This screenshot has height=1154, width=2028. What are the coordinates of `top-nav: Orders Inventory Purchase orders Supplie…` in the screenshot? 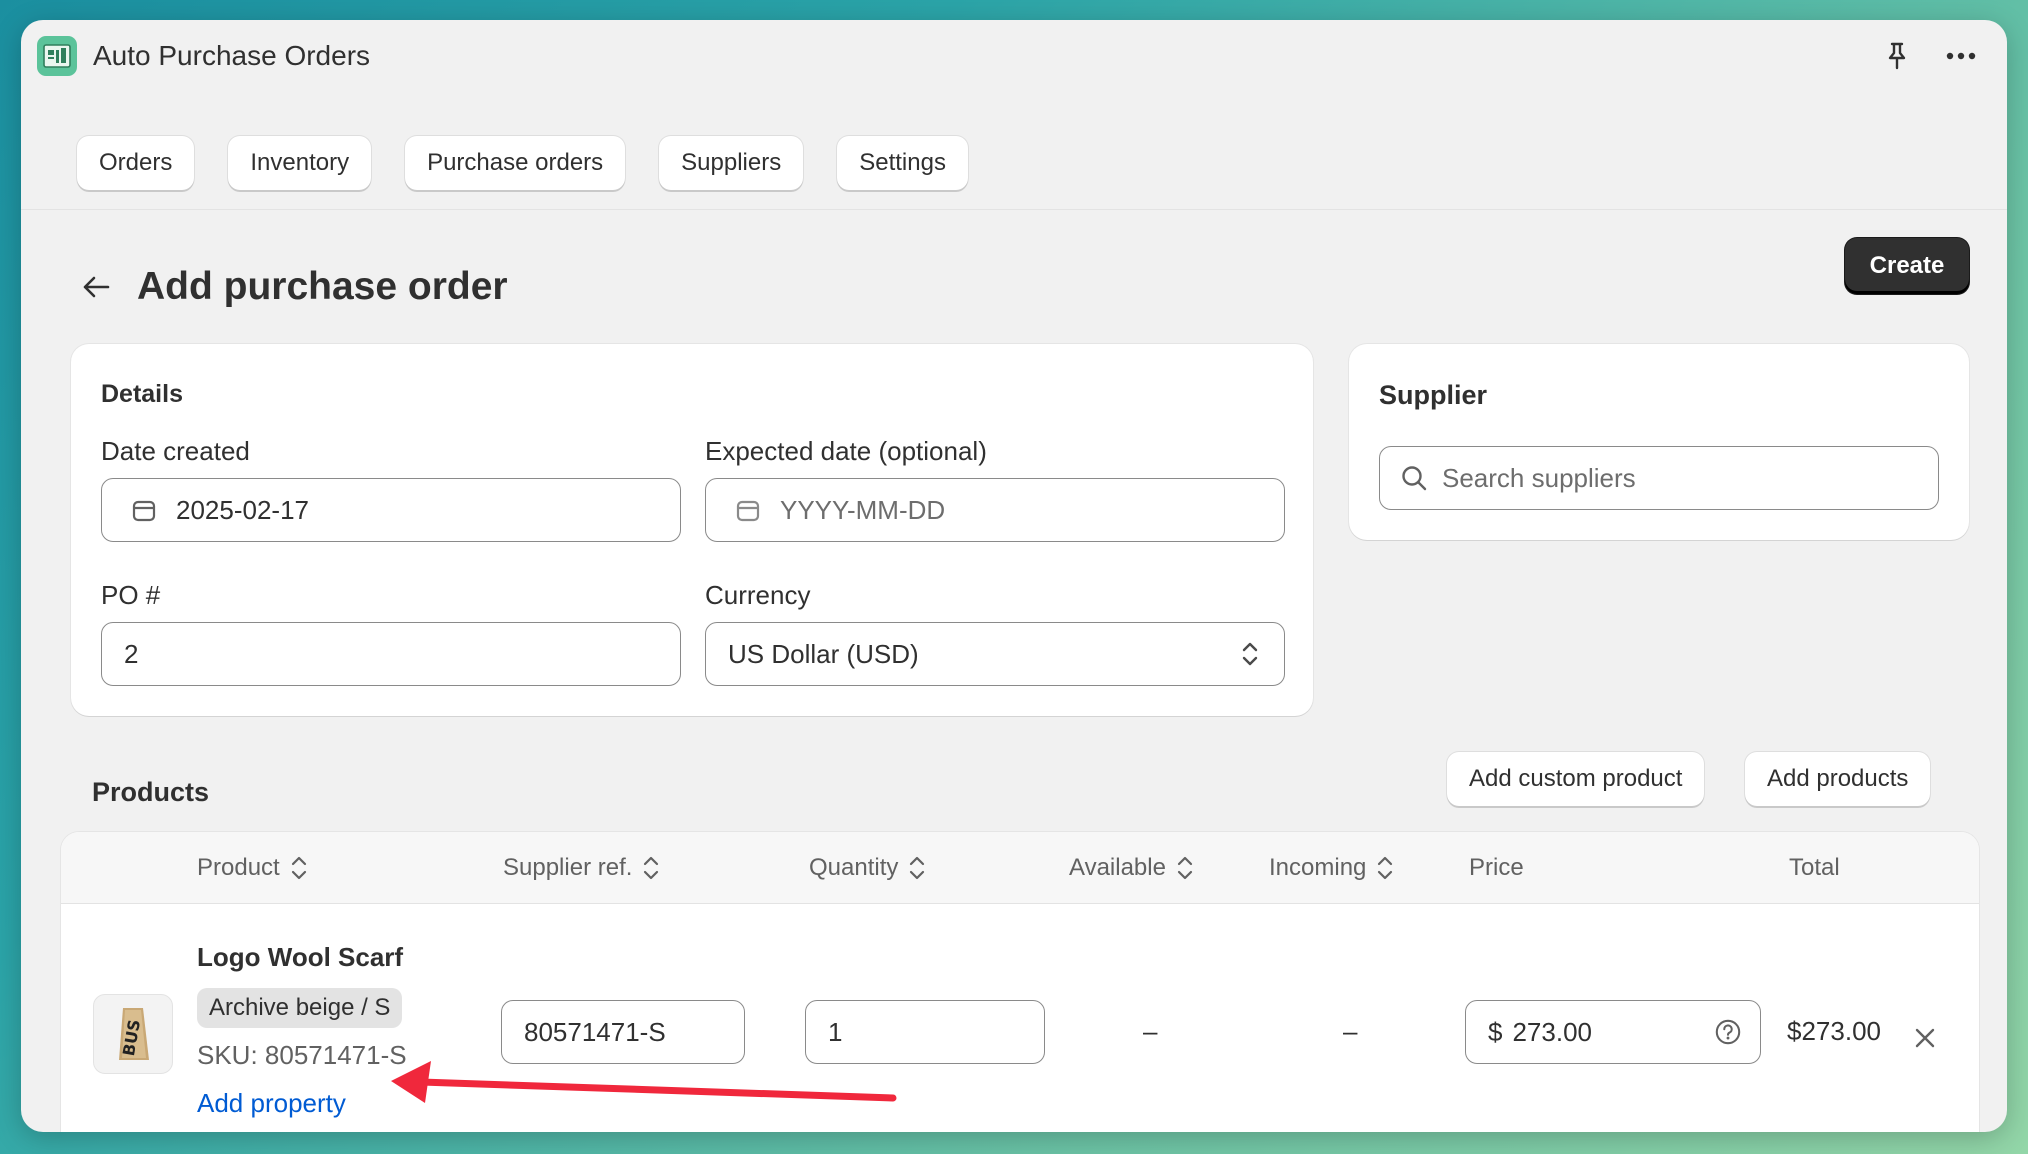 It's located at (1014, 151).